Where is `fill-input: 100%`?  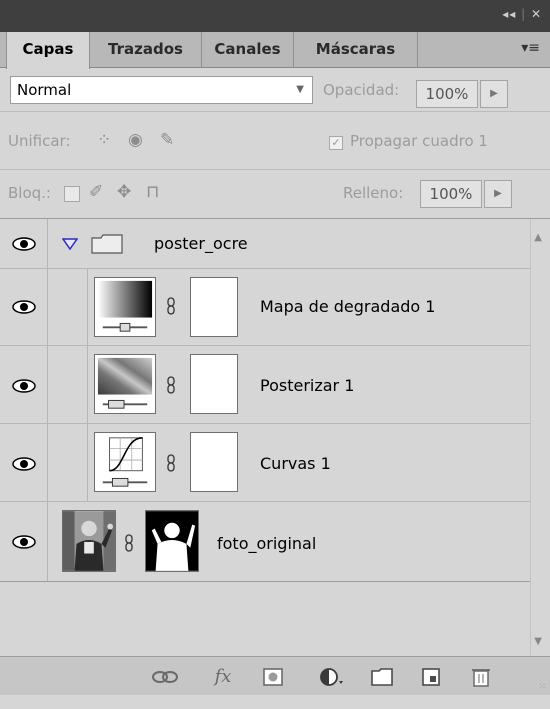
fill-input: 100% is located at coordinates (451, 194).